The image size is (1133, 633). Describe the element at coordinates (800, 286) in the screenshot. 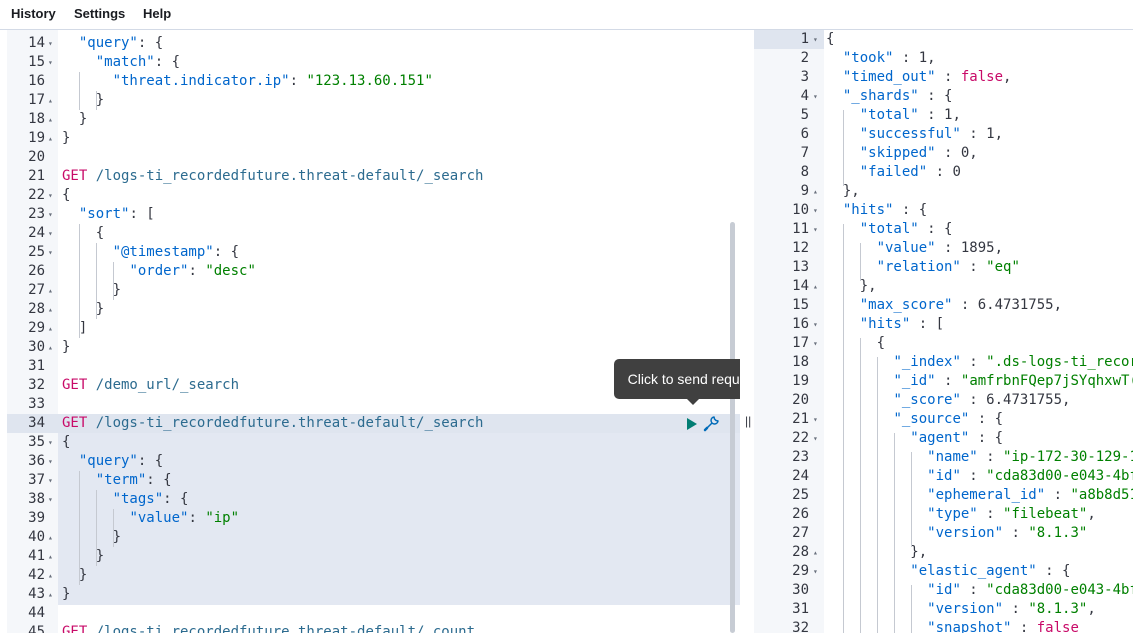

I see `line-number: 14` at that location.